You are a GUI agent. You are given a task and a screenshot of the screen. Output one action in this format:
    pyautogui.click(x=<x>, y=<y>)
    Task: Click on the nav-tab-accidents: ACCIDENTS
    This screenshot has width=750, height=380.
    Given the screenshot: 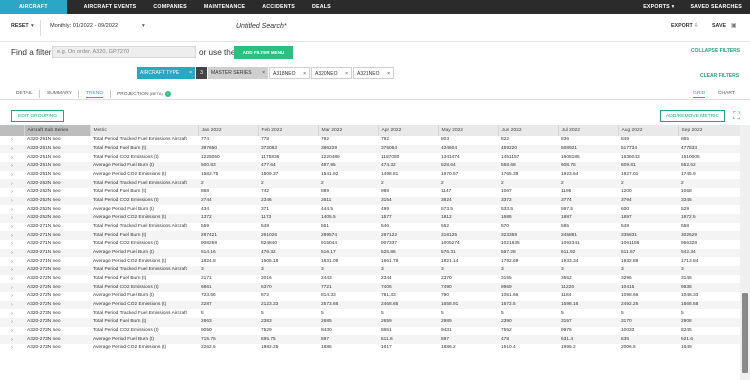 What is the action you would take?
    pyautogui.click(x=270, y=7)
    